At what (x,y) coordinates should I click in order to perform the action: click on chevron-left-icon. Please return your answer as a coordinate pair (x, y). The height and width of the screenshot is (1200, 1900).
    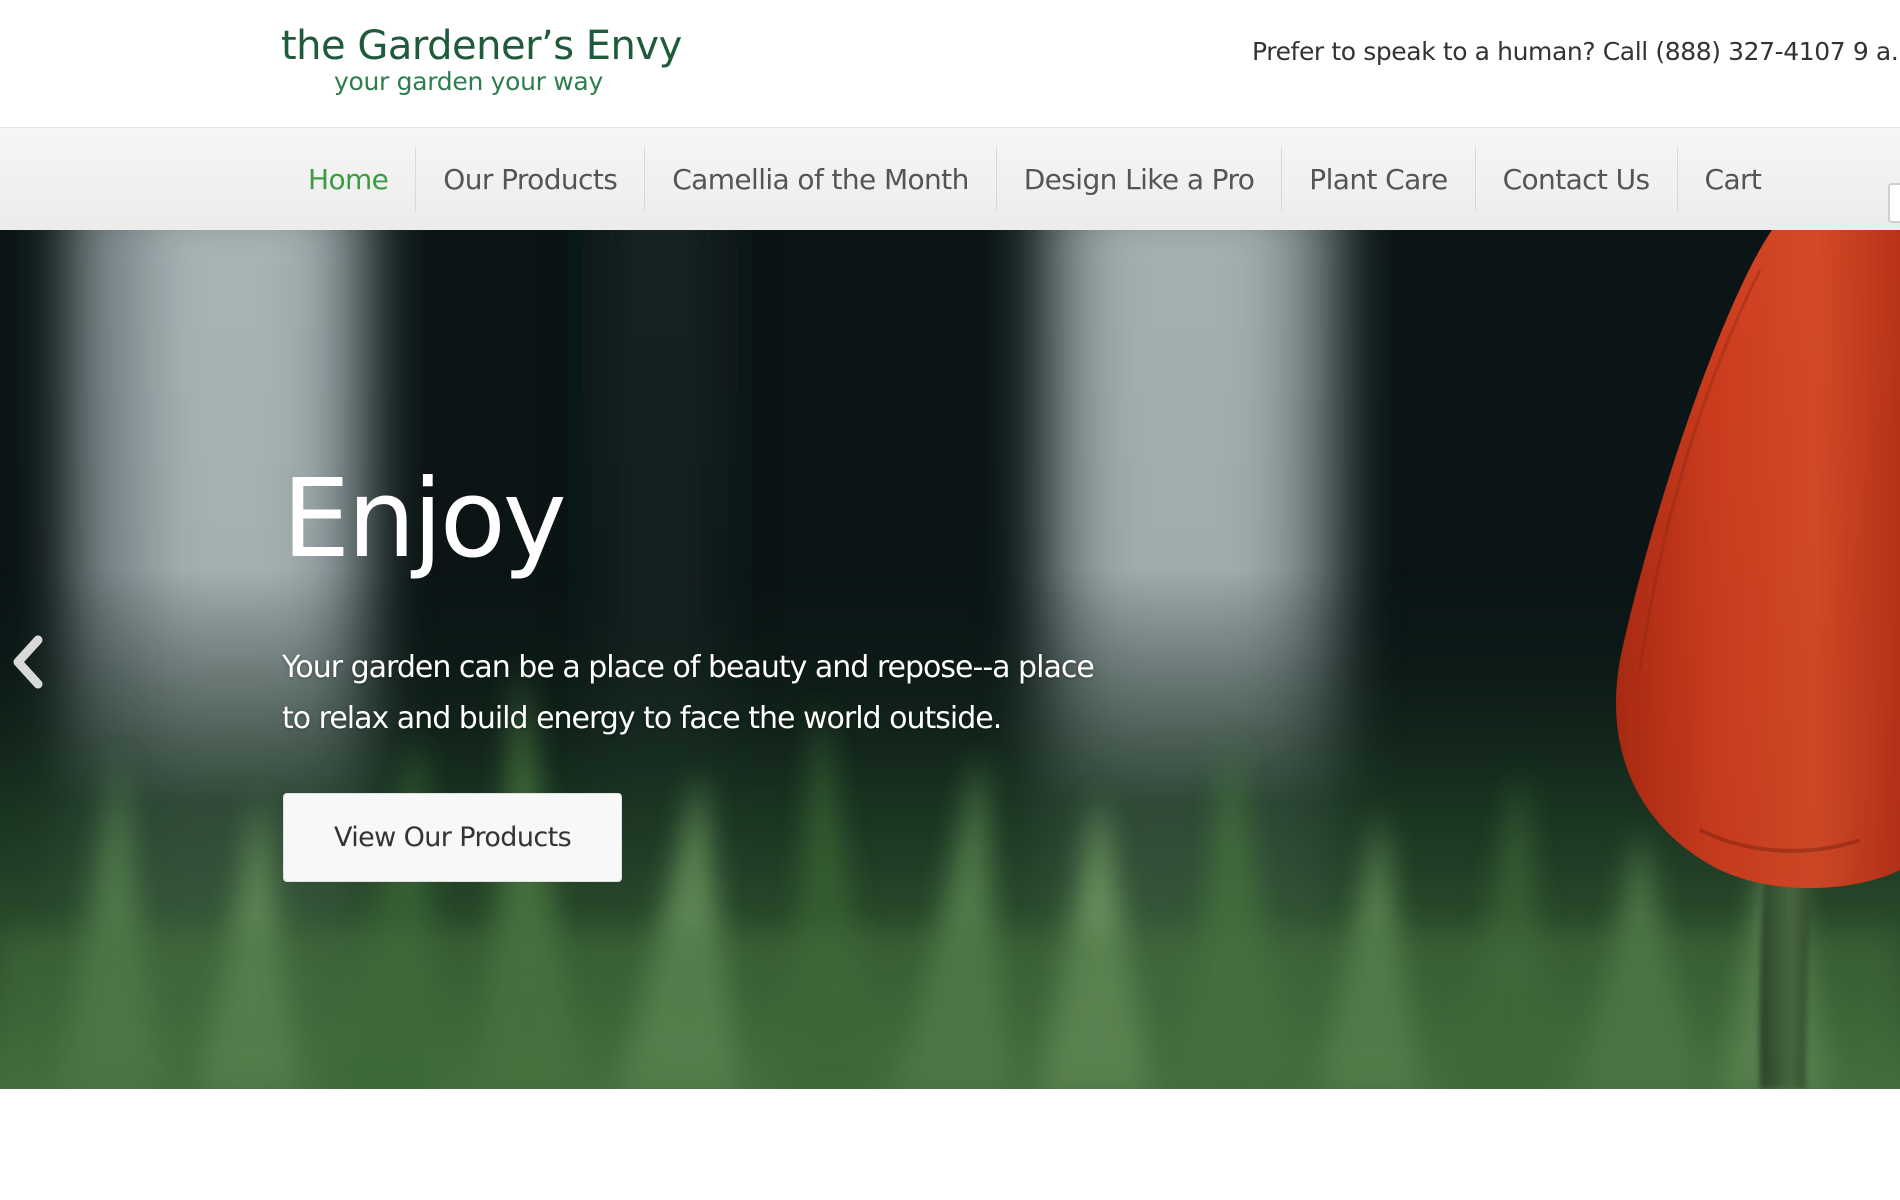
    Looking at the image, I should click on (28, 662).